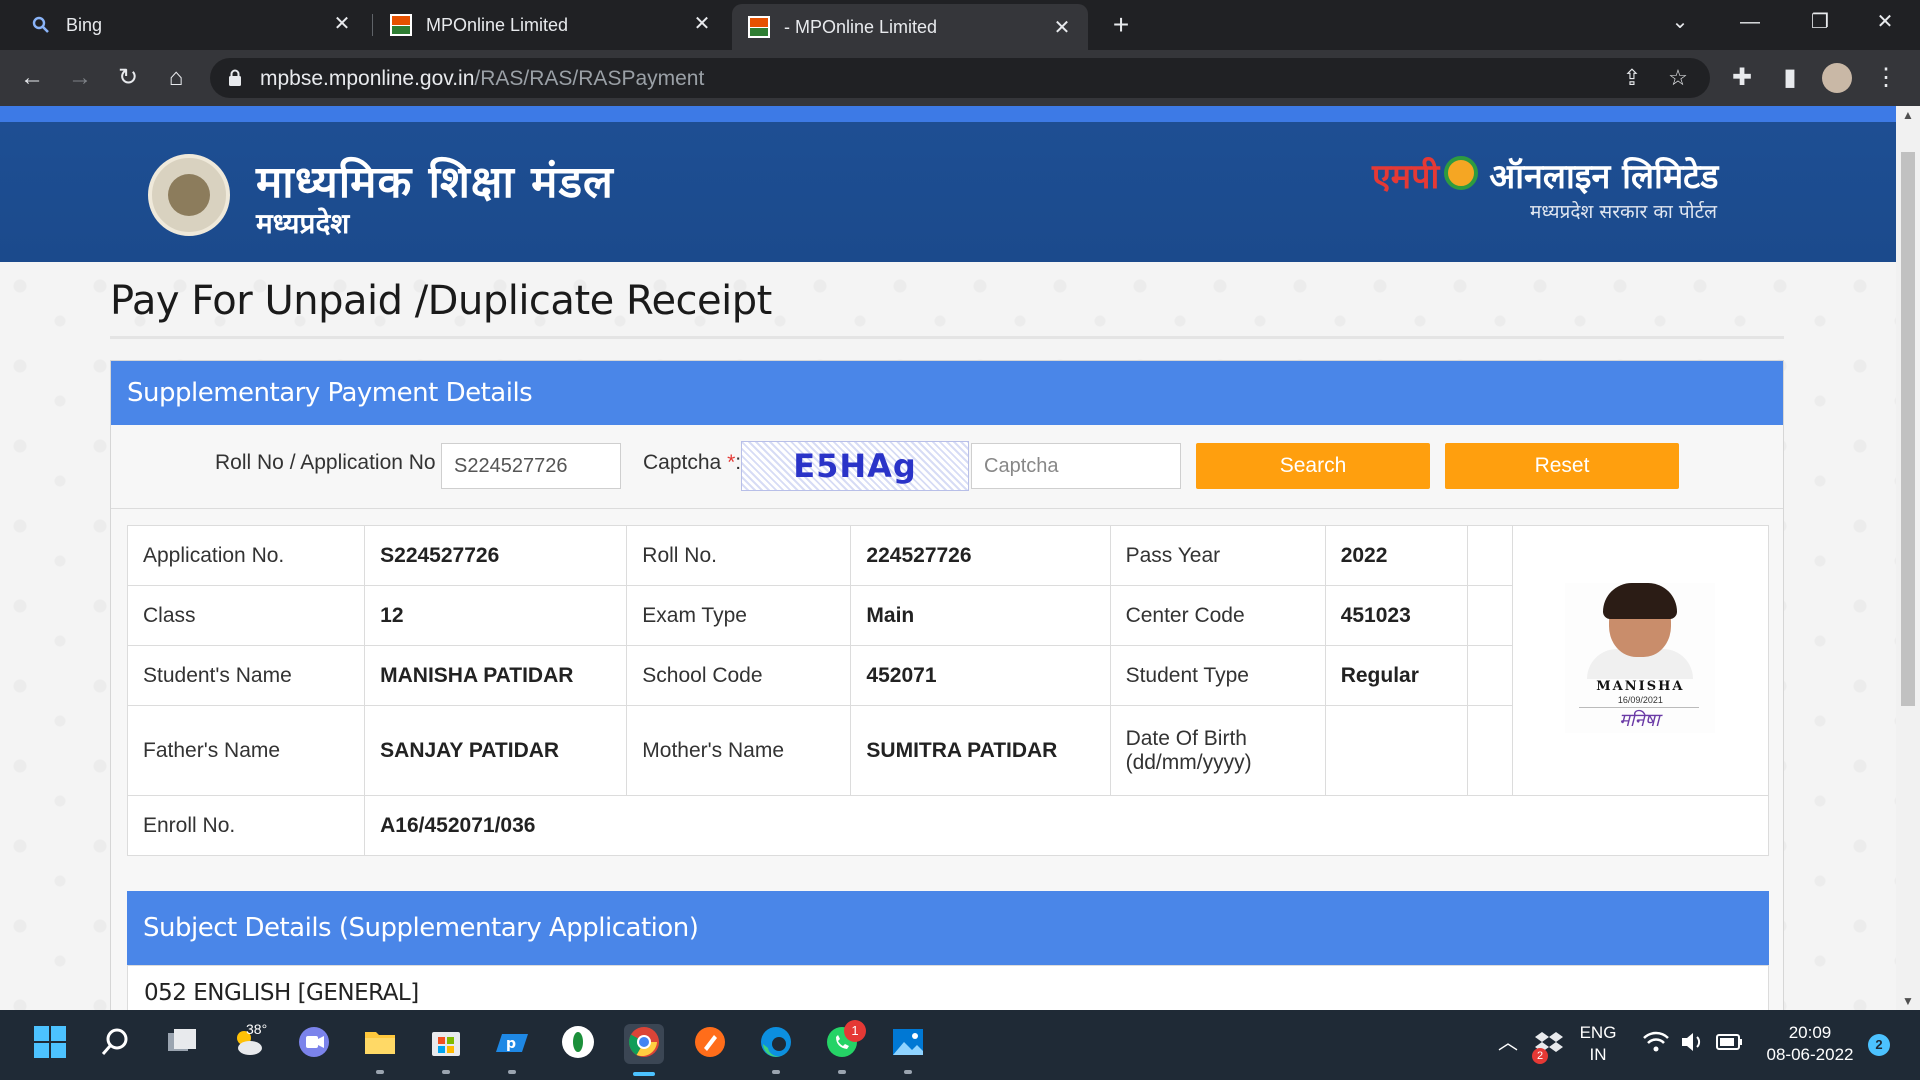 The height and width of the screenshot is (1080, 1920). Describe the element at coordinates (1076, 466) in the screenshot. I see `captcha-input` at that location.